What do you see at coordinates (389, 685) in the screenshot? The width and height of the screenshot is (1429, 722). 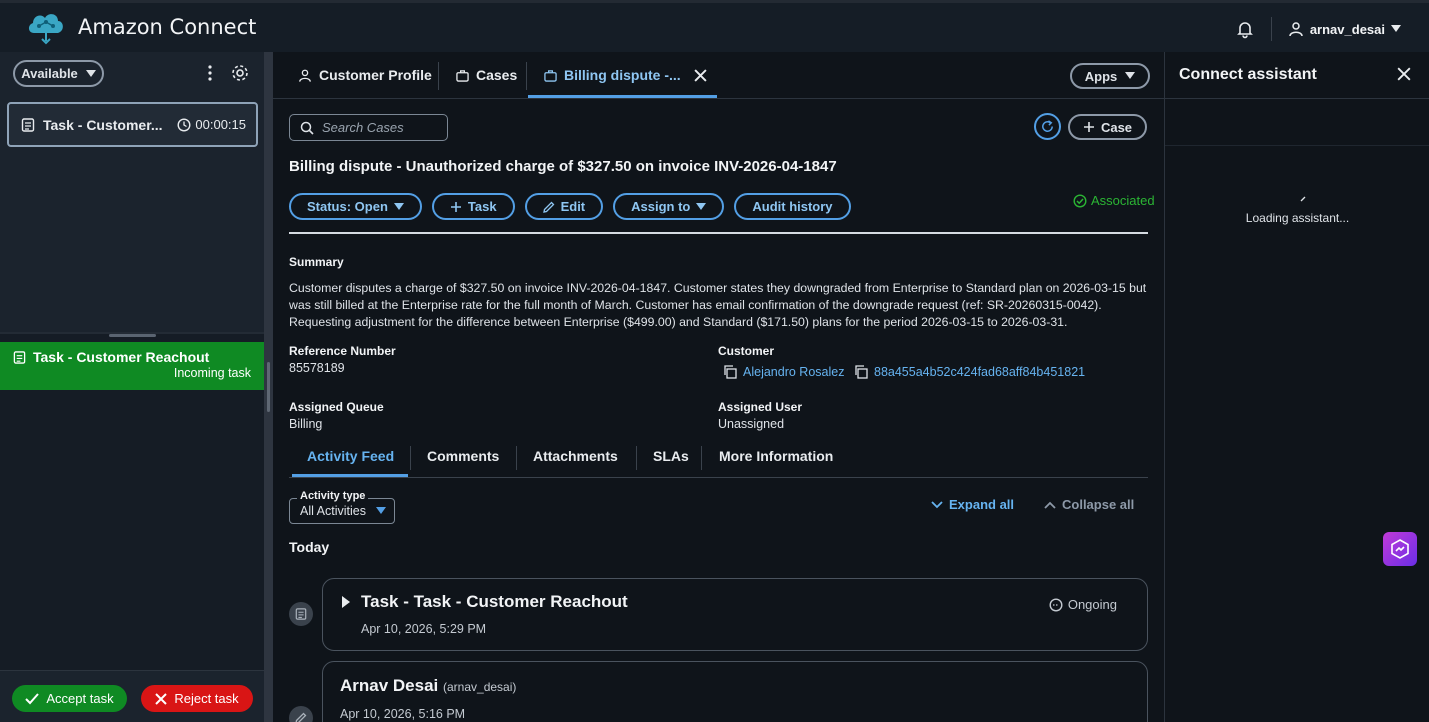 I see `activity-author-name: Arnav Desai` at bounding box center [389, 685].